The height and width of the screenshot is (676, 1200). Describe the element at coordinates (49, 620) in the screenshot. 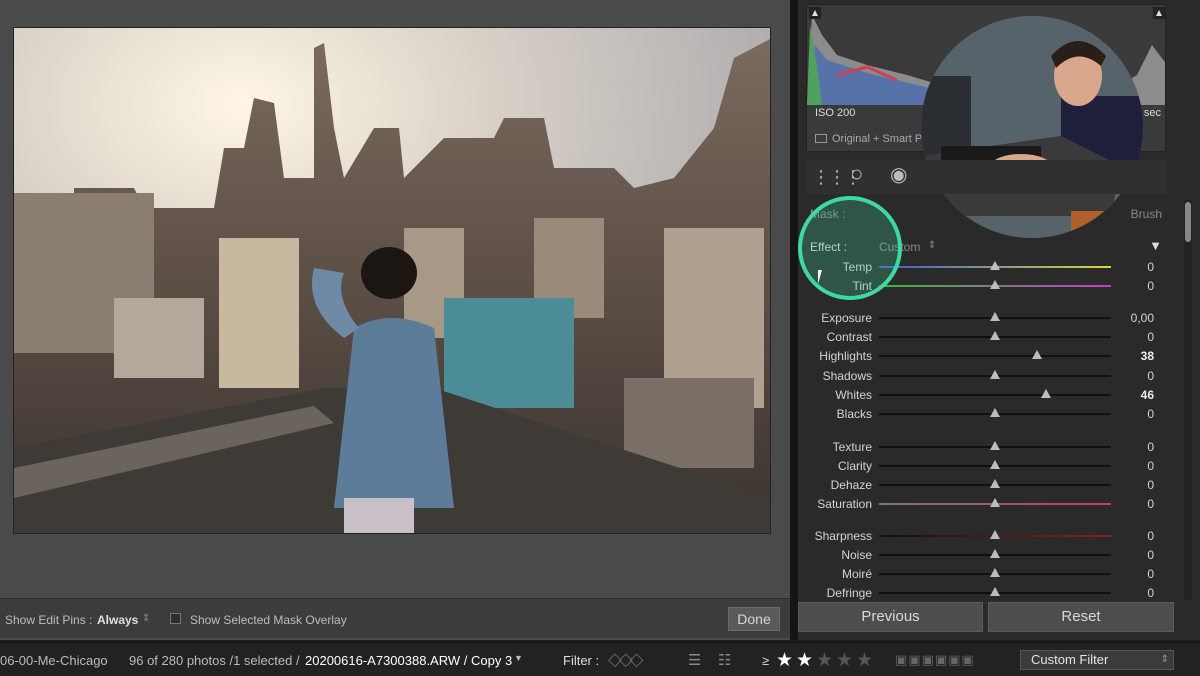

I see `show-edit-pins-label: Show Edit Pins :` at that location.